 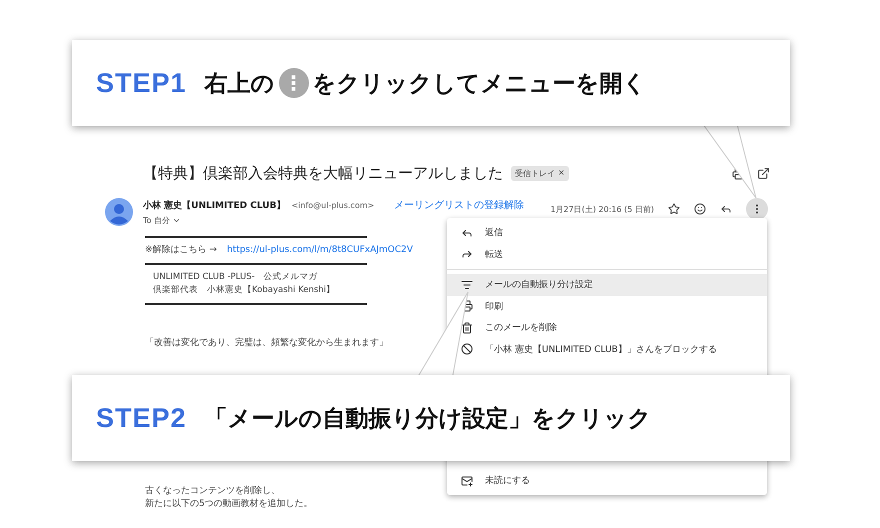 What do you see at coordinates (141, 83) in the screenshot?
I see `step-label: STEP1` at bounding box center [141, 83].